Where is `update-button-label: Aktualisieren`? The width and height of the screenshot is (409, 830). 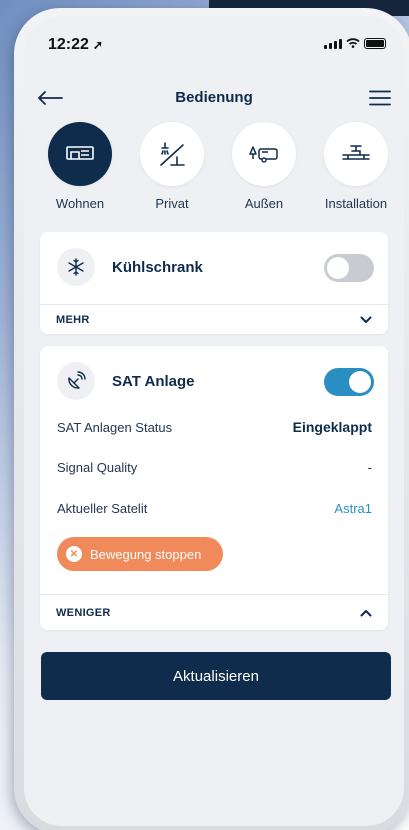
update-button-label: Aktualisieren is located at coordinates (216, 676).